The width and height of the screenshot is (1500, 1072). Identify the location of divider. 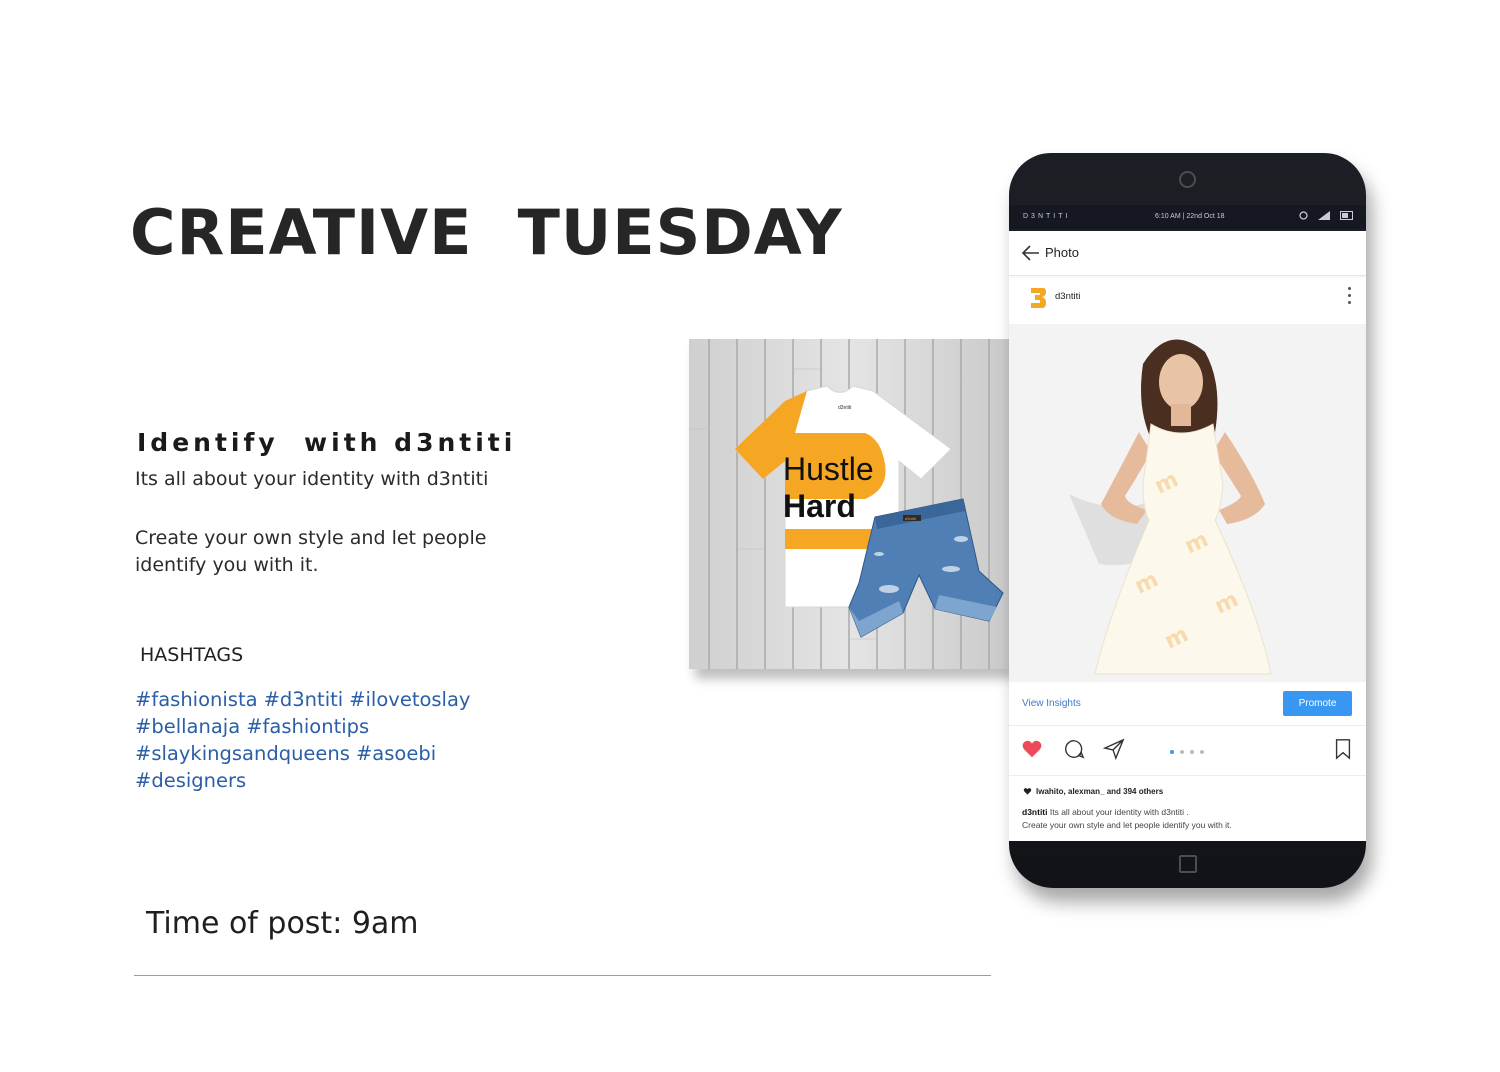
(562, 975).